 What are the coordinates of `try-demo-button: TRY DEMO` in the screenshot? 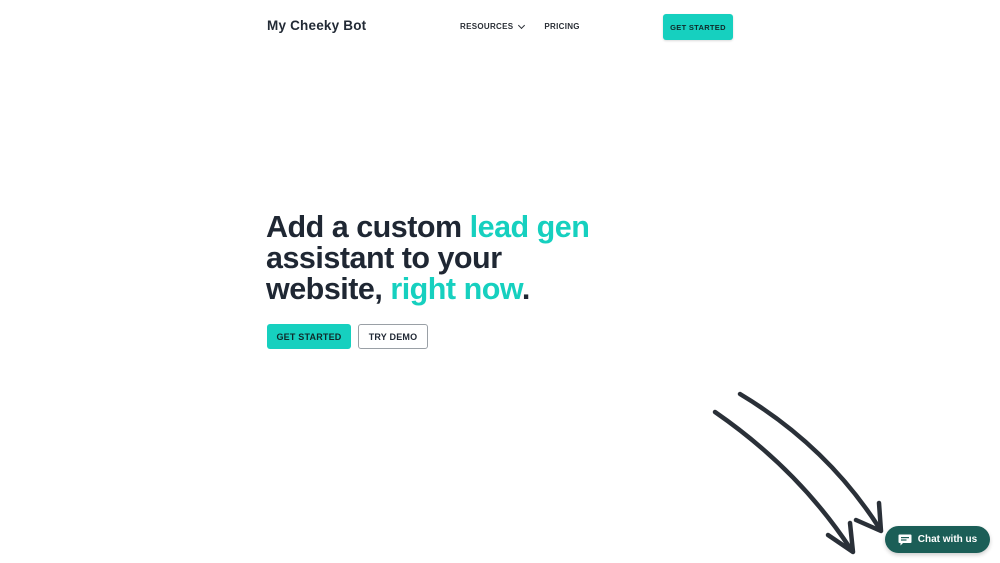 It's located at (393, 336).